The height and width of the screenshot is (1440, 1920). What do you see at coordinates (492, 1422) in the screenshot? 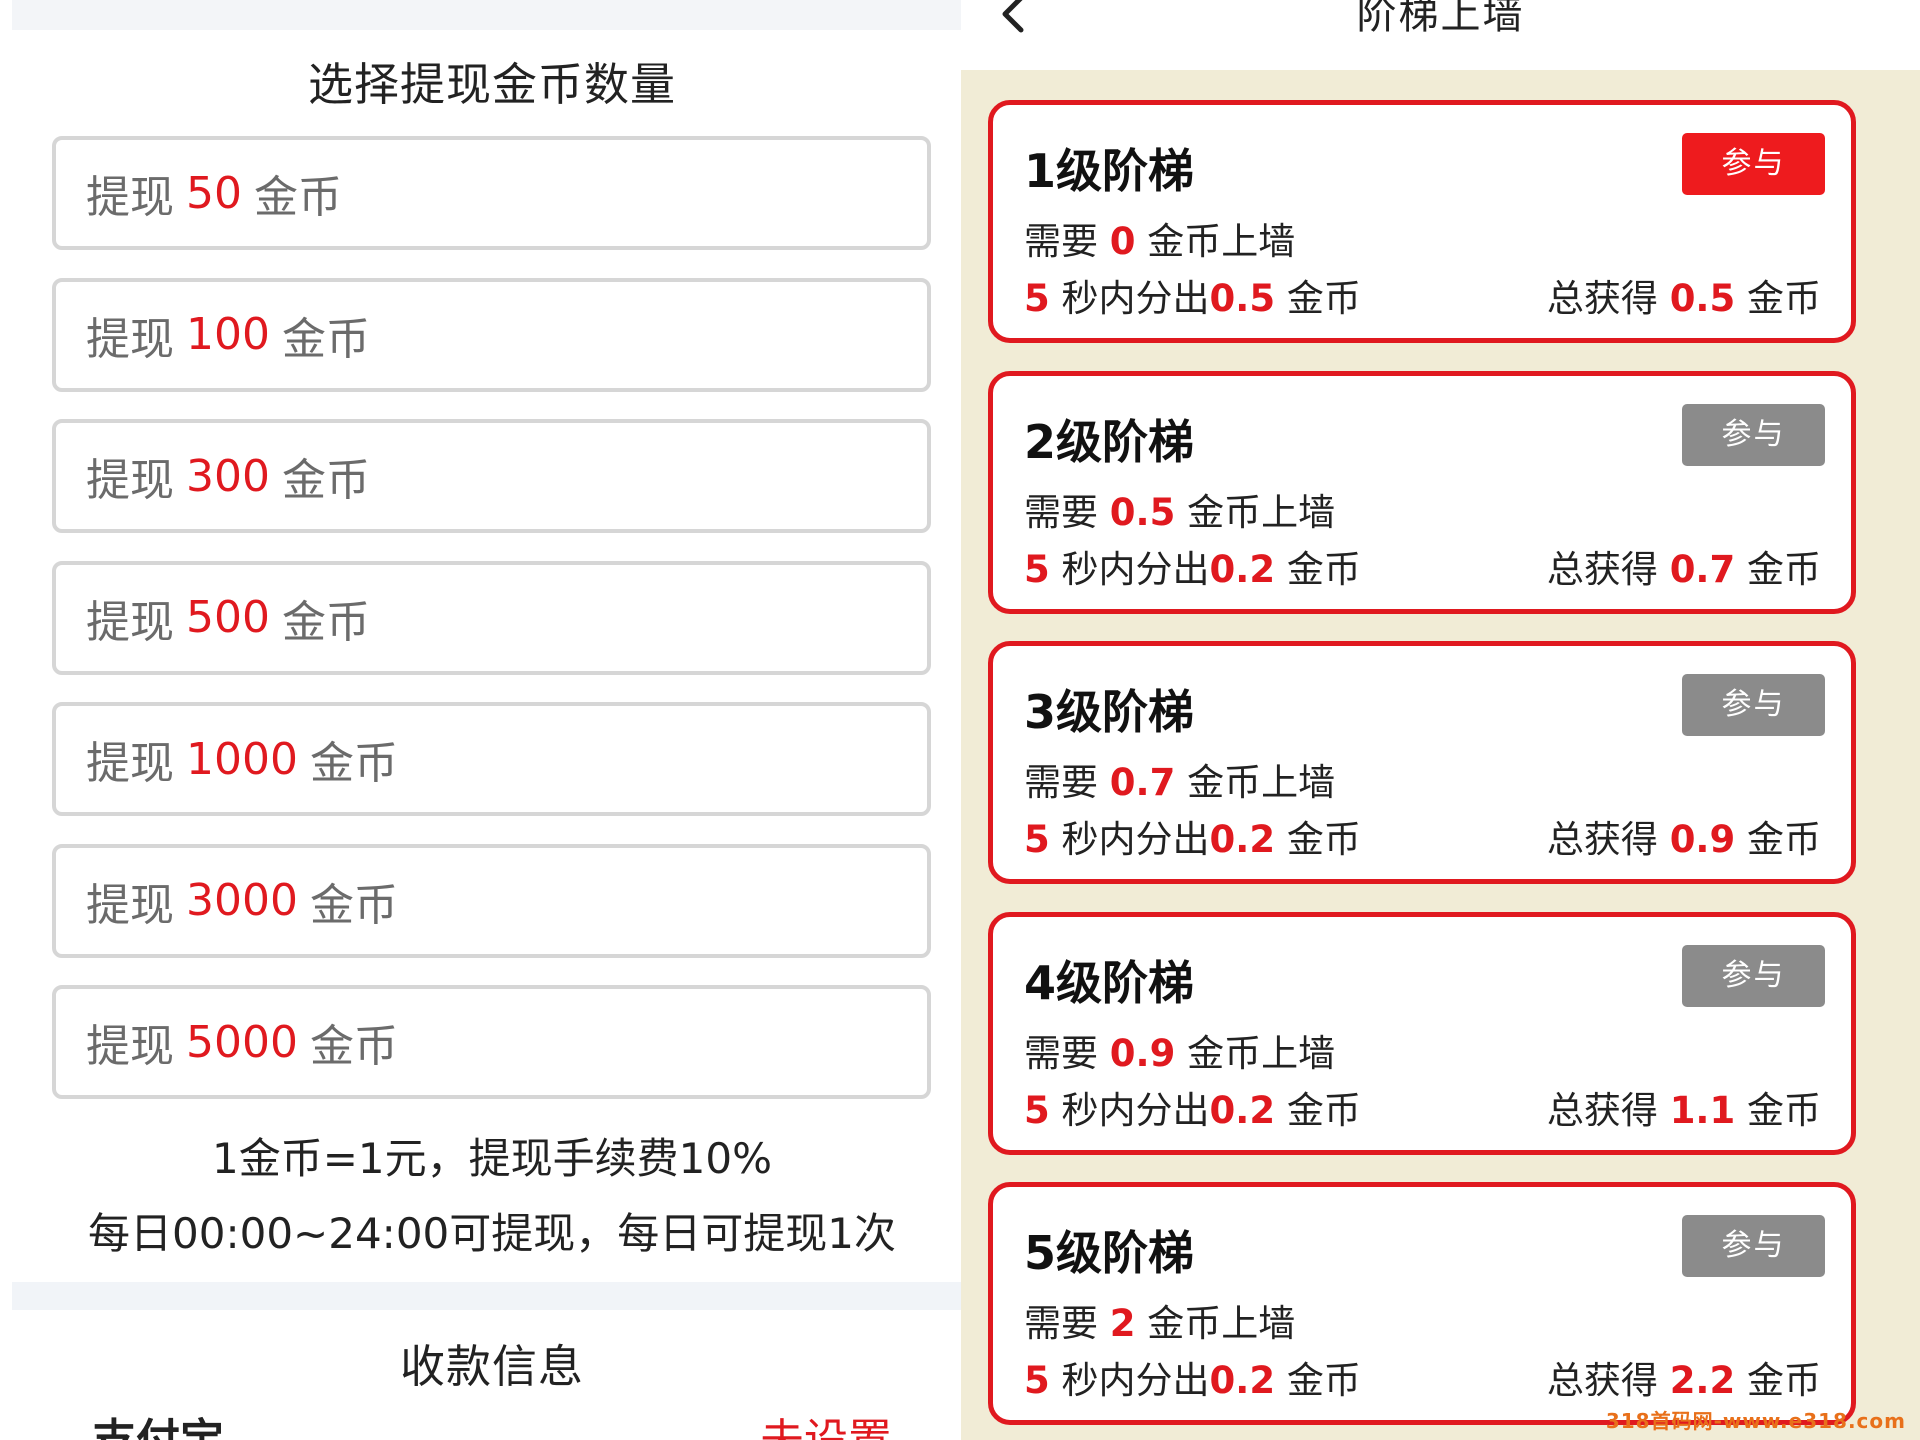
I see `payment-method-row: 支付宝 未设置` at bounding box center [492, 1422].